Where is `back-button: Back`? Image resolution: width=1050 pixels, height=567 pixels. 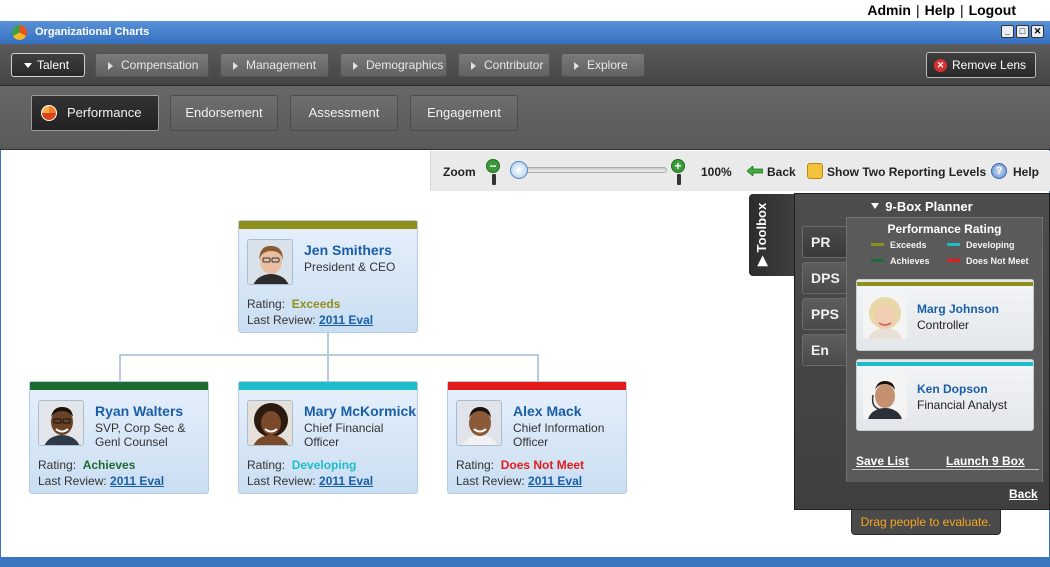 back-button: Back is located at coordinates (771, 172).